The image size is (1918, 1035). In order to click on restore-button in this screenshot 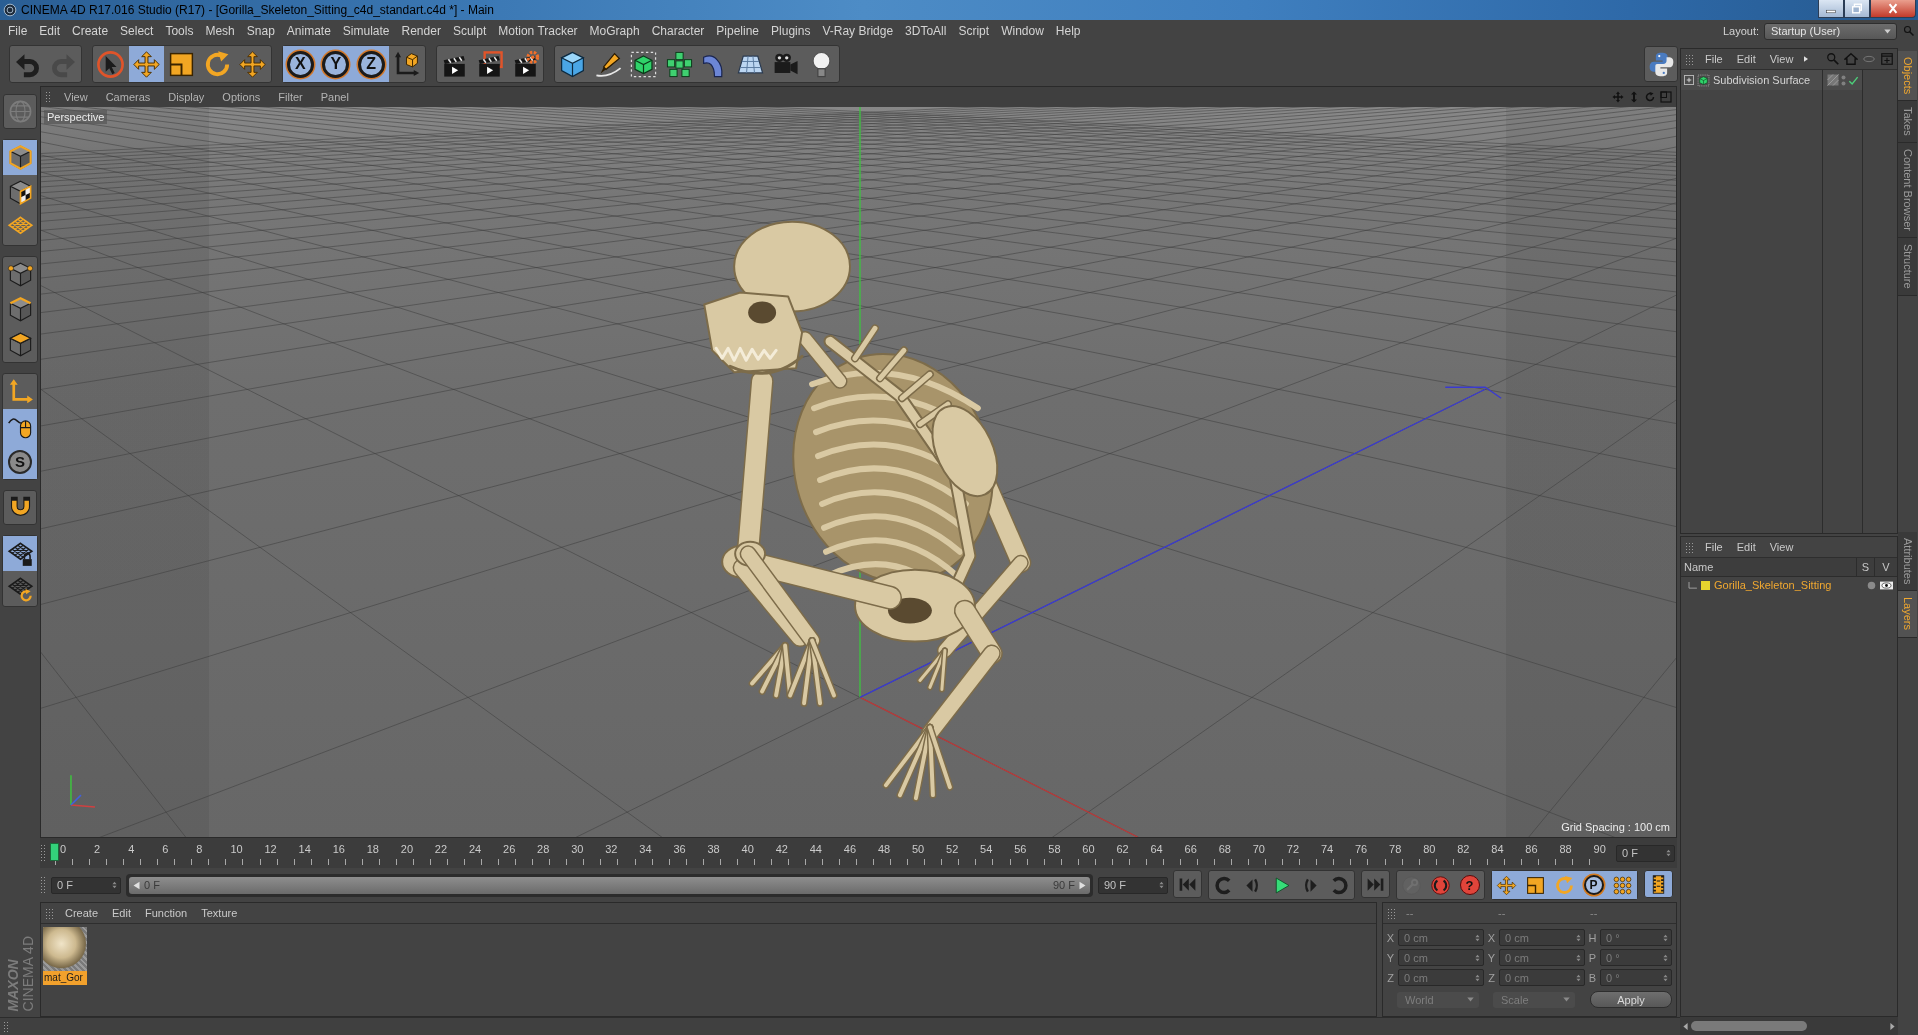, I will do `click(1857, 9)`.